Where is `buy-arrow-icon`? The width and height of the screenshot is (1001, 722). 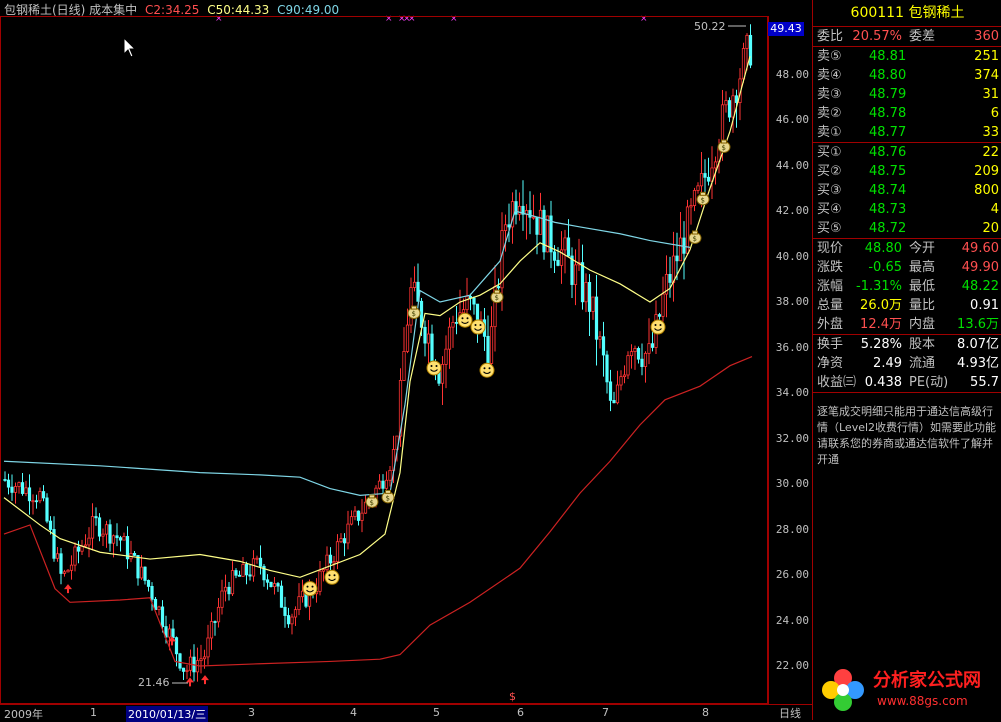
buy-arrow-icon is located at coordinates (68, 589).